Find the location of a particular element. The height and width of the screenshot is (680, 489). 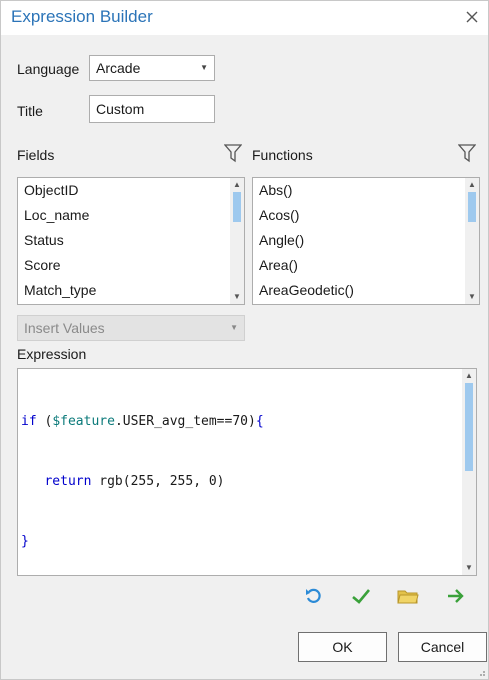

open-button is located at coordinates (408, 596).